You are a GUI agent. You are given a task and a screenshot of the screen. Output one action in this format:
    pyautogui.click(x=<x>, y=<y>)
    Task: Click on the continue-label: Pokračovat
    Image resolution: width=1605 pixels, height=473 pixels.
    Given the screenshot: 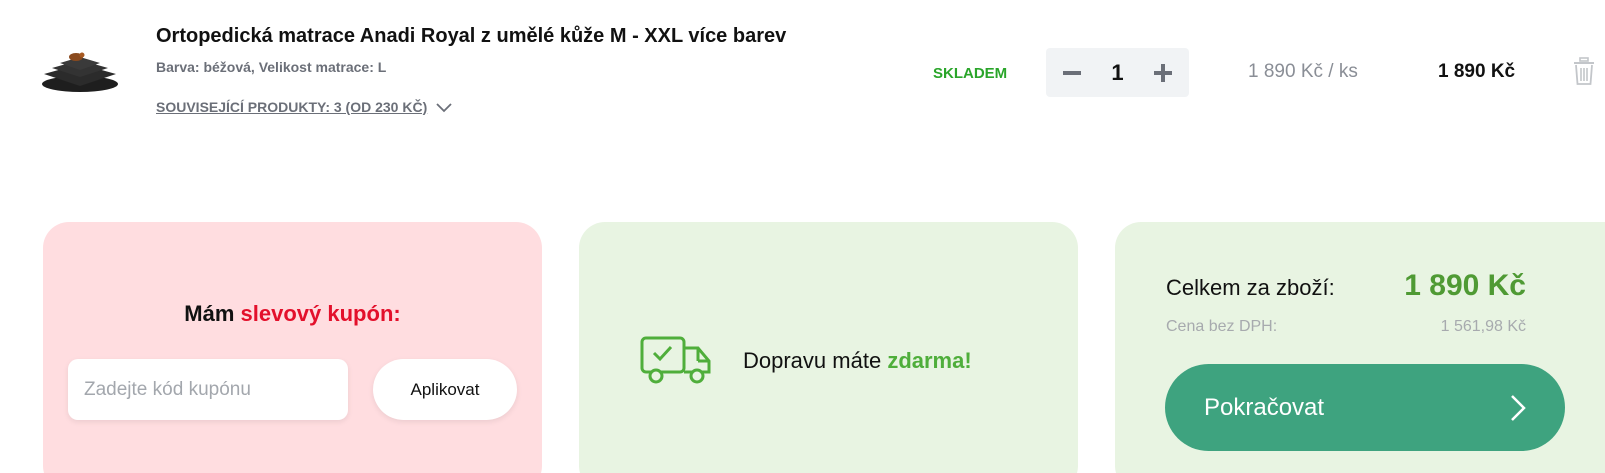 What is the action you would take?
    pyautogui.click(x=1264, y=407)
    